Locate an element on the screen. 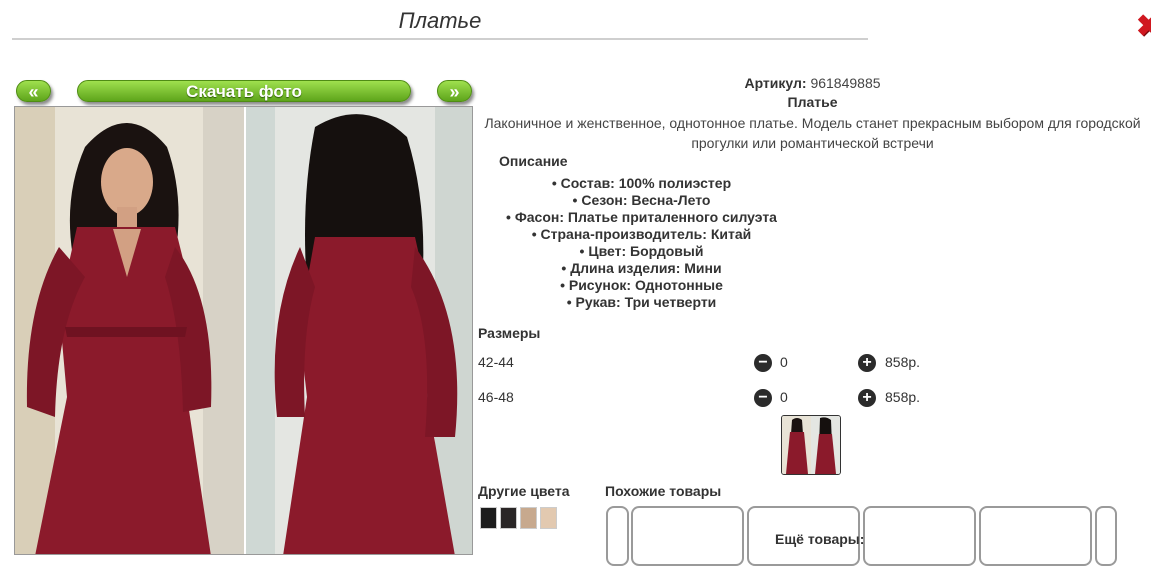 Image resolution: width=1151 pixels, height=566 pixels. product-name: Платье is located at coordinates (812, 102).